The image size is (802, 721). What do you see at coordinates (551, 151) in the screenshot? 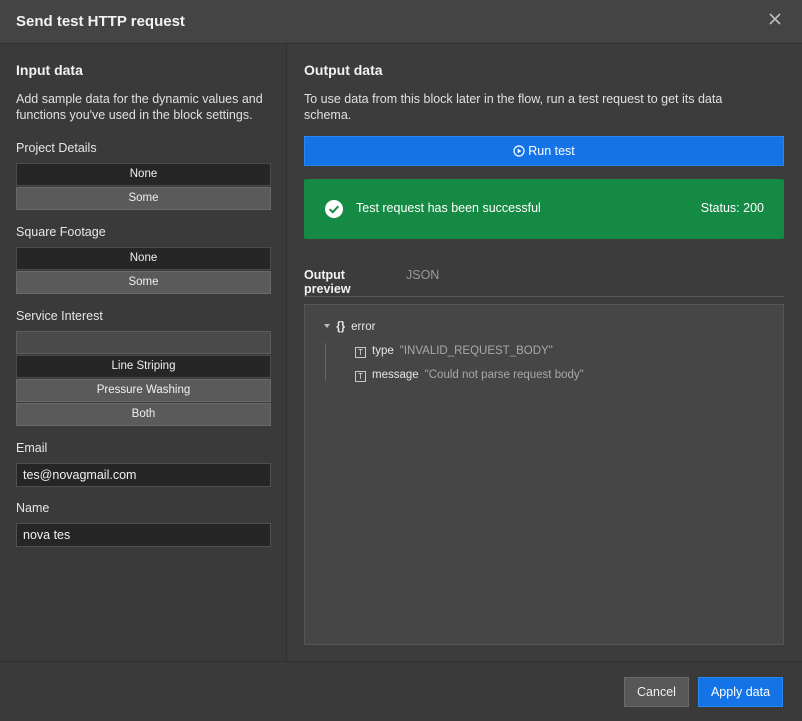
I see `run-test-label: Run test` at bounding box center [551, 151].